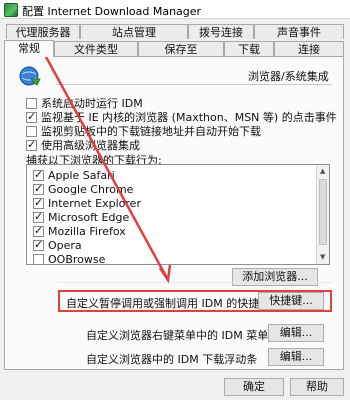 The image size is (350, 400). What do you see at coordinates (322, 171) in the screenshot?
I see `scroll-up-icon: ▲` at bounding box center [322, 171].